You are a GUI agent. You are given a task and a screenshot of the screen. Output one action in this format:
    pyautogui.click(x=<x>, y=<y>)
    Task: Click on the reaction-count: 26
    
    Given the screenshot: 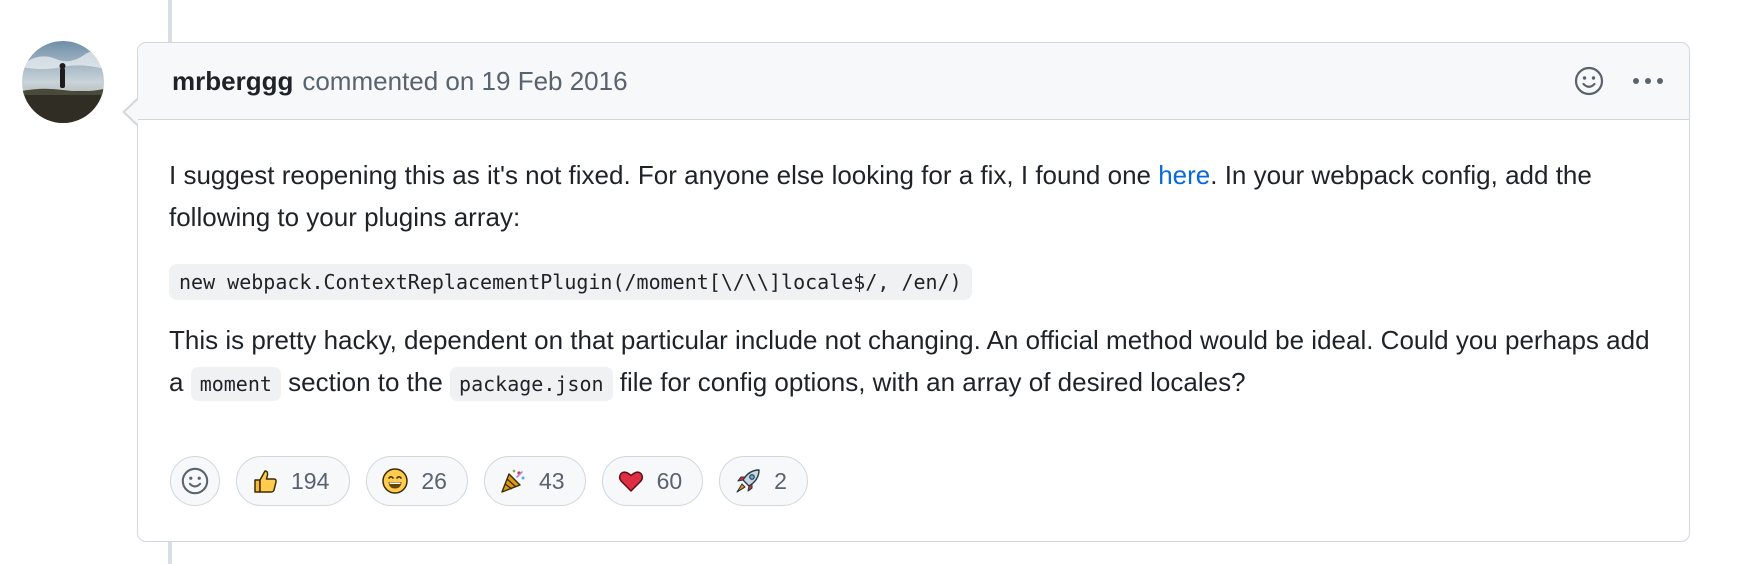 What is the action you would take?
    pyautogui.click(x=434, y=480)
    